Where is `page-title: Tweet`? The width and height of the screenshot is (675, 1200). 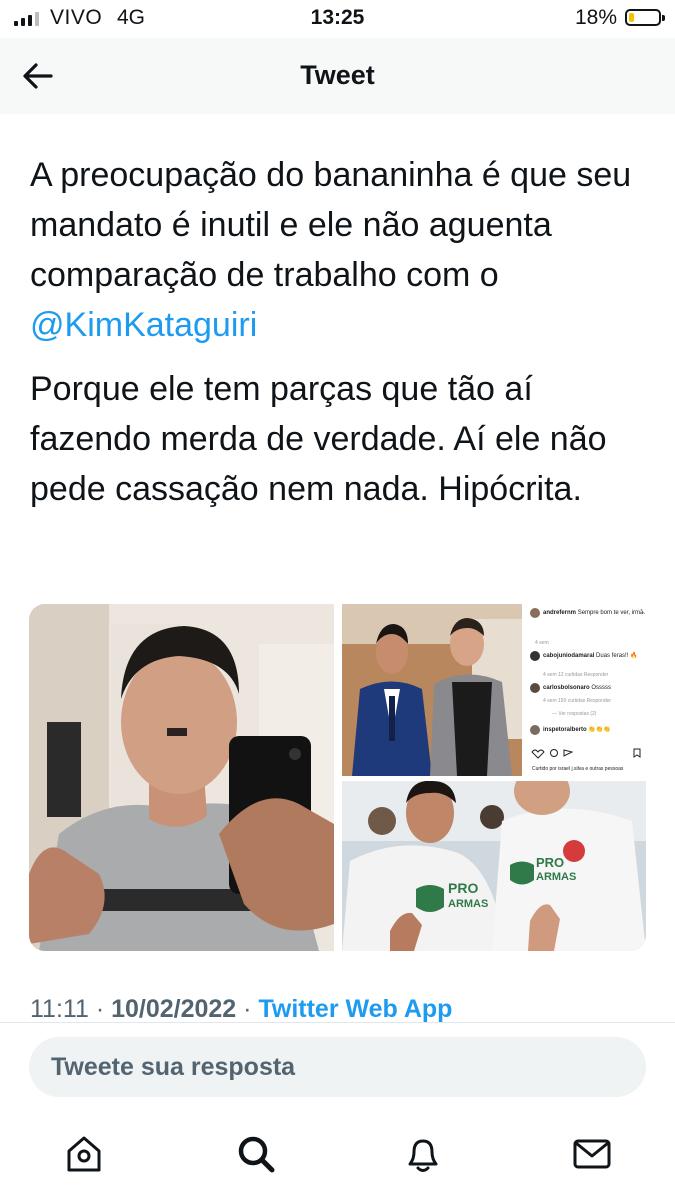
page-title: Tweet is located at coordinates (337, 75).